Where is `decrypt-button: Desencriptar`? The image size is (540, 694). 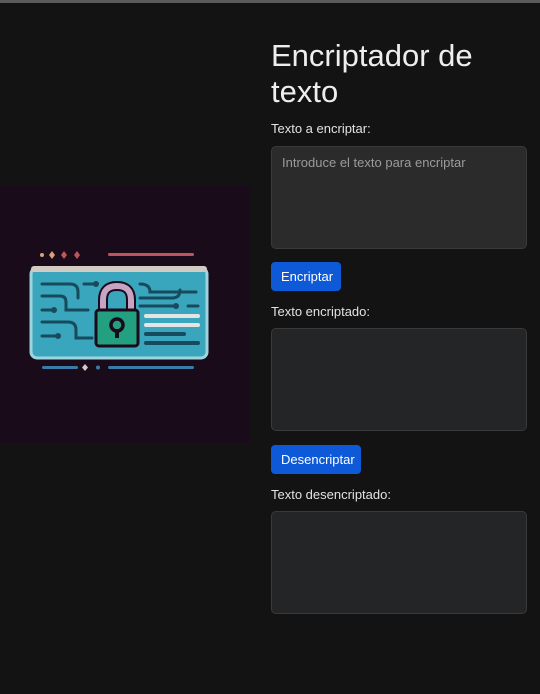
decrypt-button: Desencriptar is located at coordinates (316, 459).